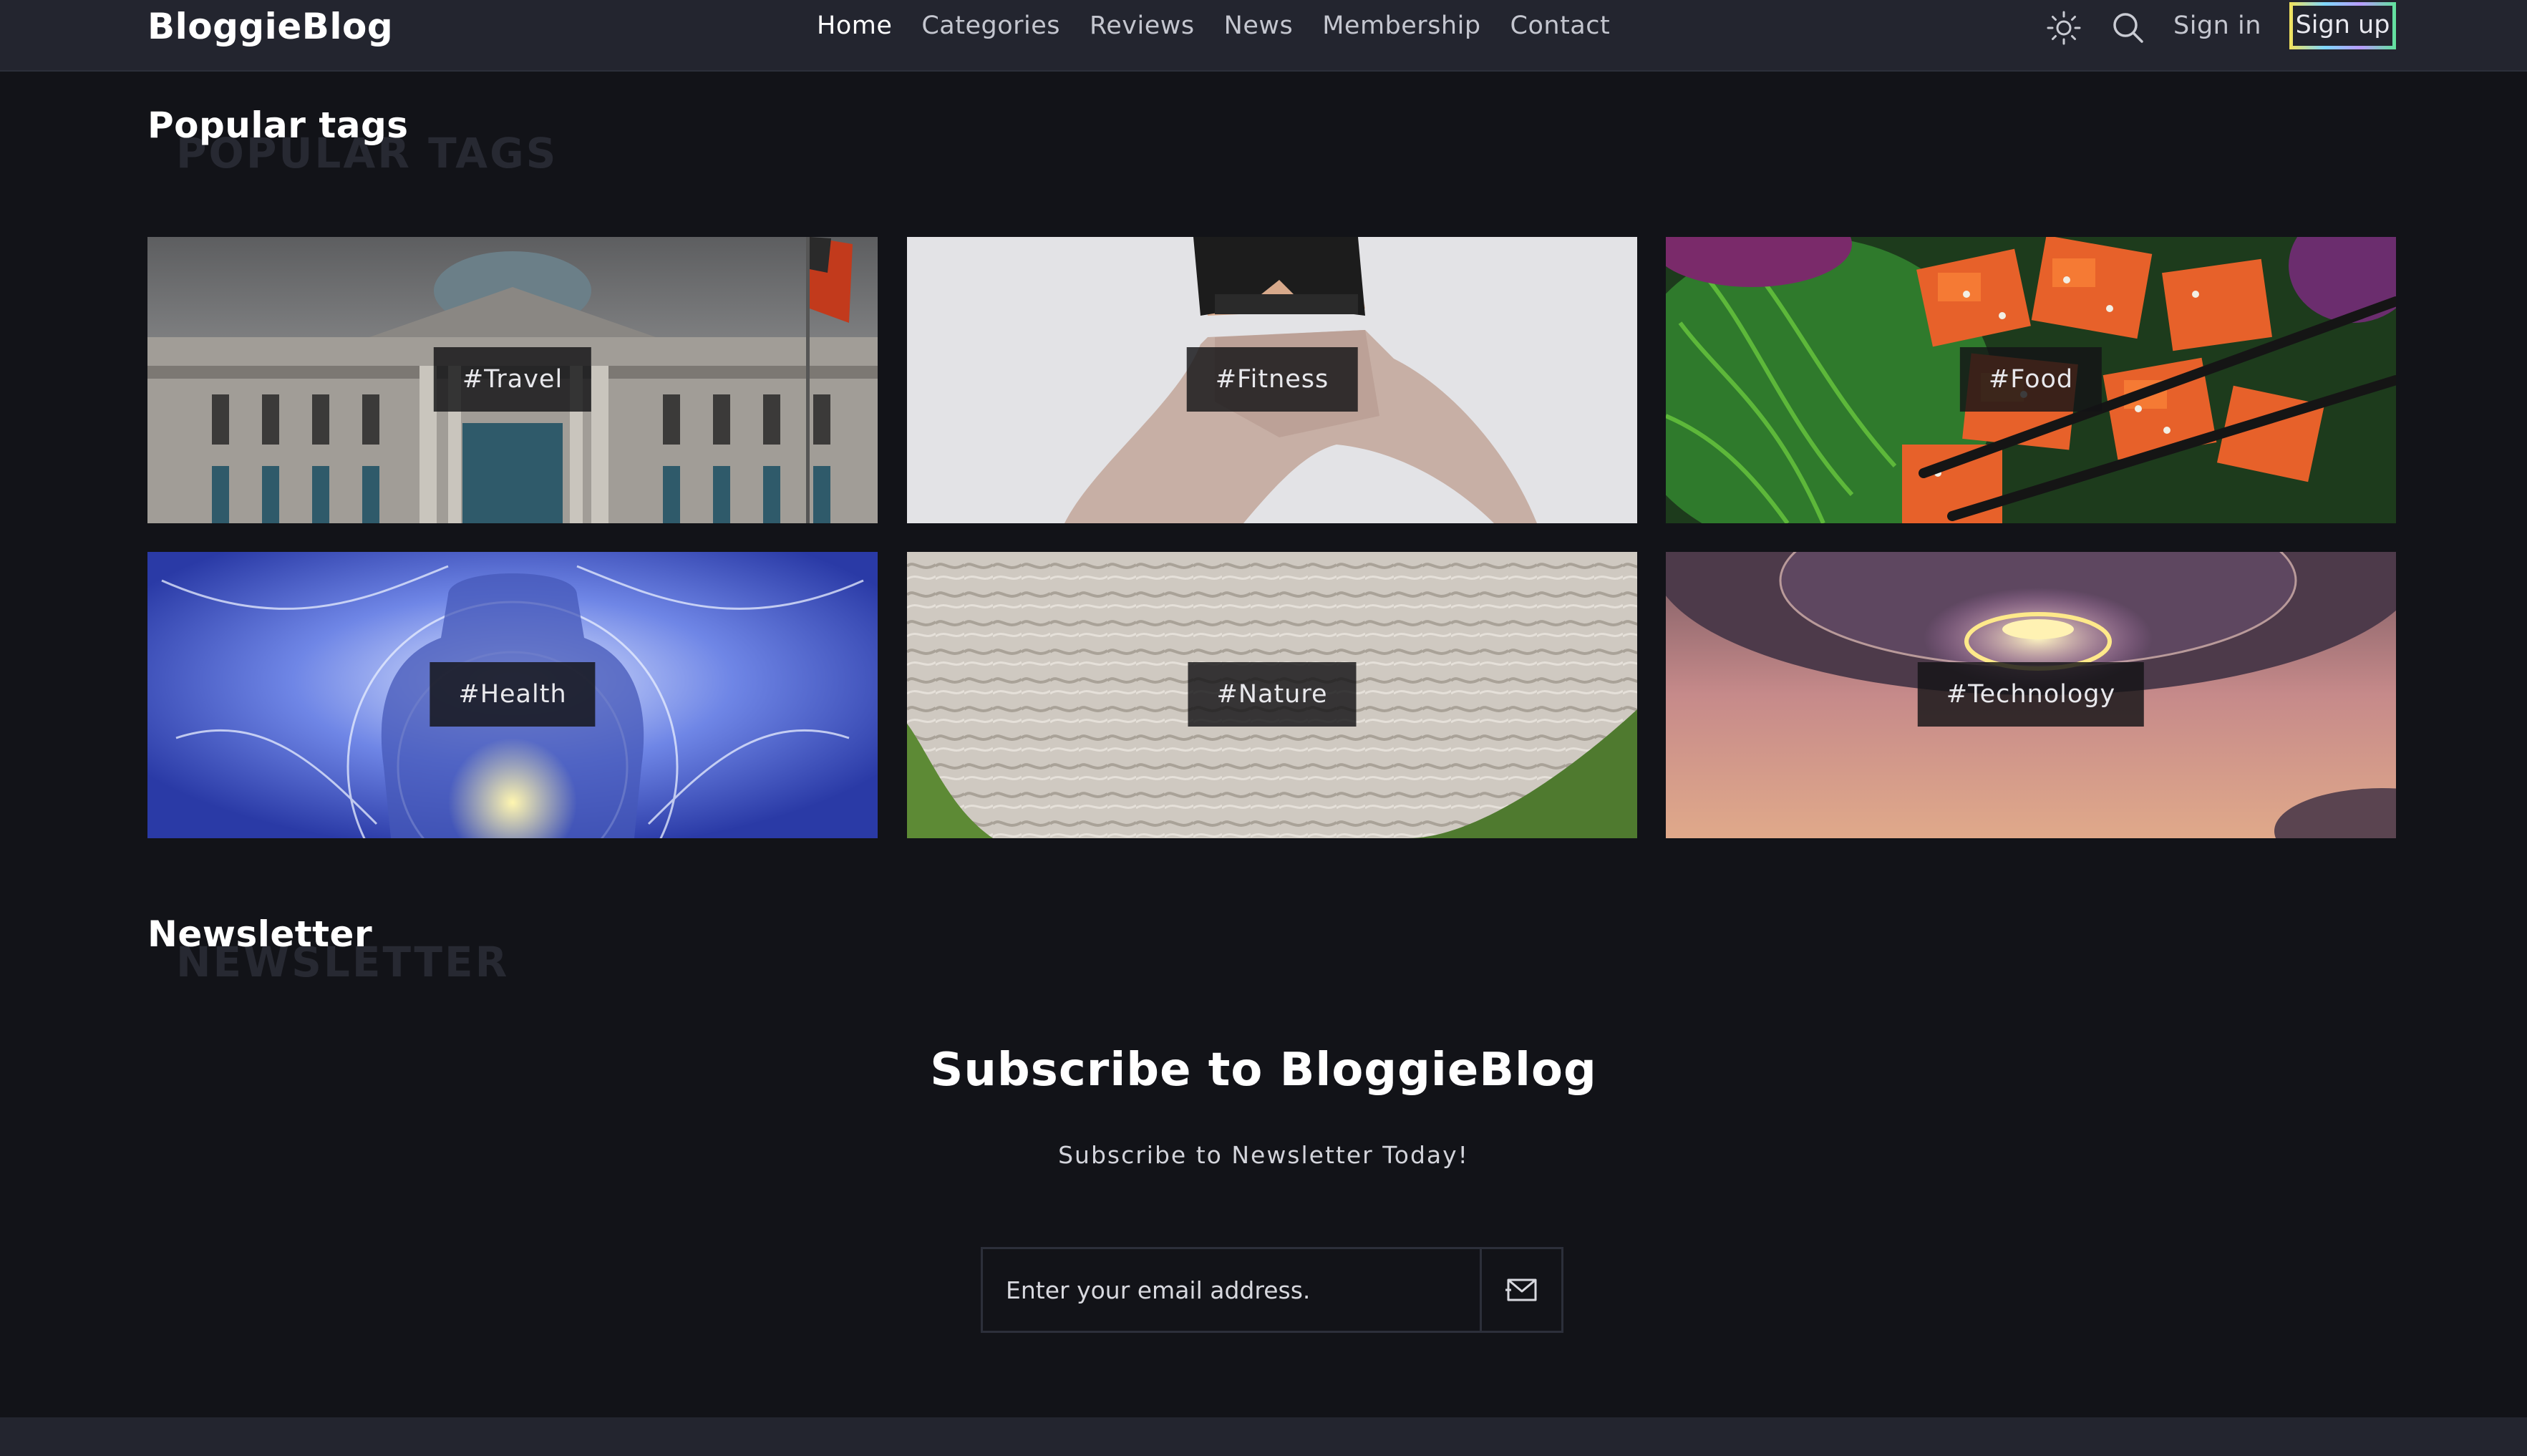  I want to click on tag-tile-travel: #Travel, so click(512, 380).